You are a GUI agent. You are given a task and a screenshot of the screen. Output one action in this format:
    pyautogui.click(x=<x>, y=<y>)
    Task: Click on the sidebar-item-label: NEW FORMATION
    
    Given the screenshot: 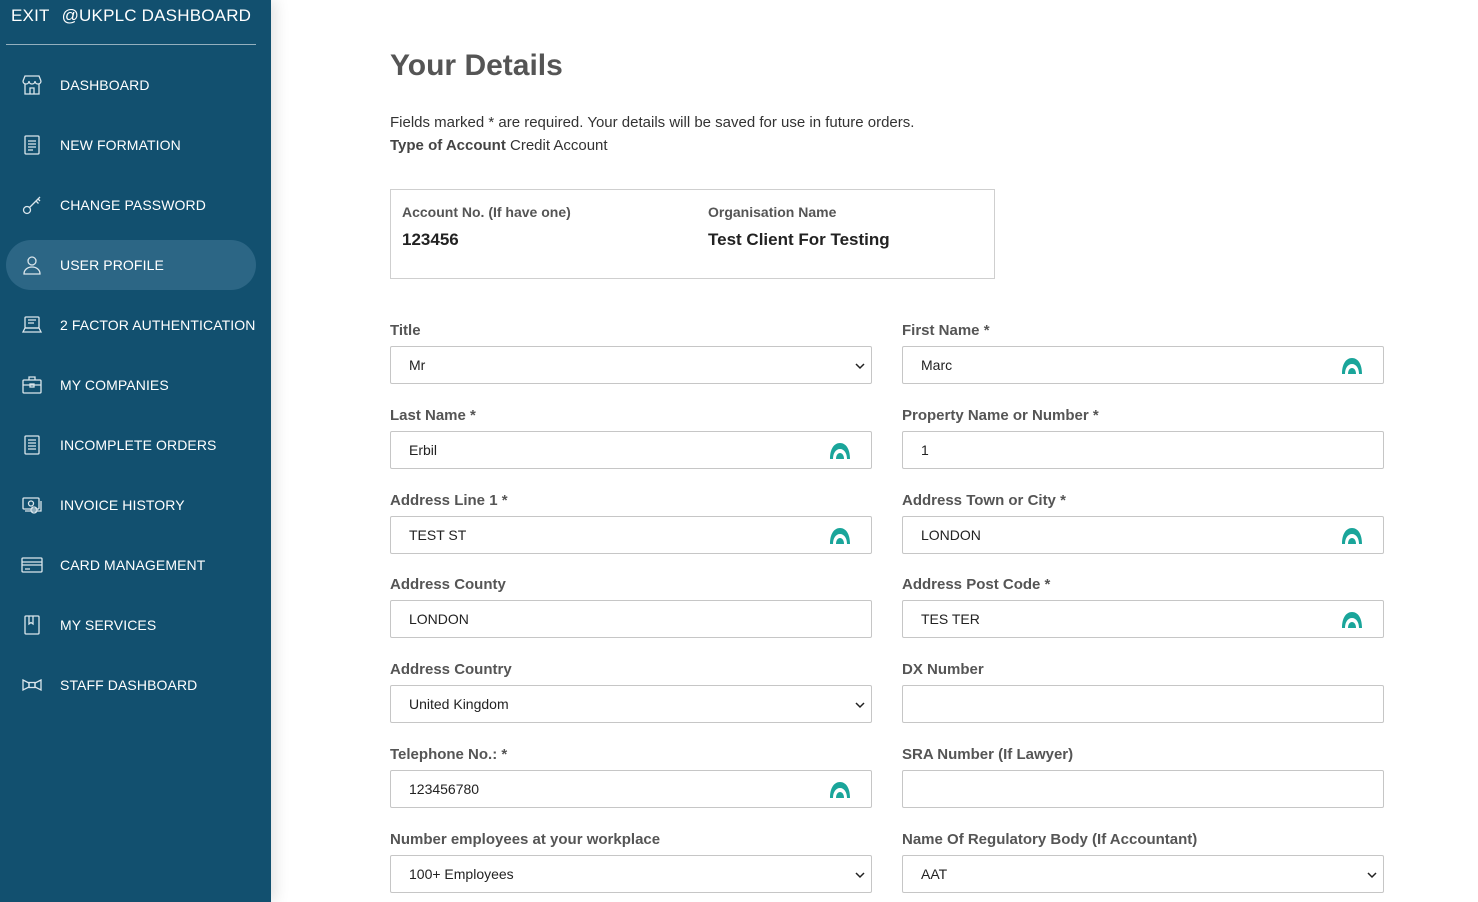 What is the action you would take?
    pyautogui.click(x=120, y=145)
    